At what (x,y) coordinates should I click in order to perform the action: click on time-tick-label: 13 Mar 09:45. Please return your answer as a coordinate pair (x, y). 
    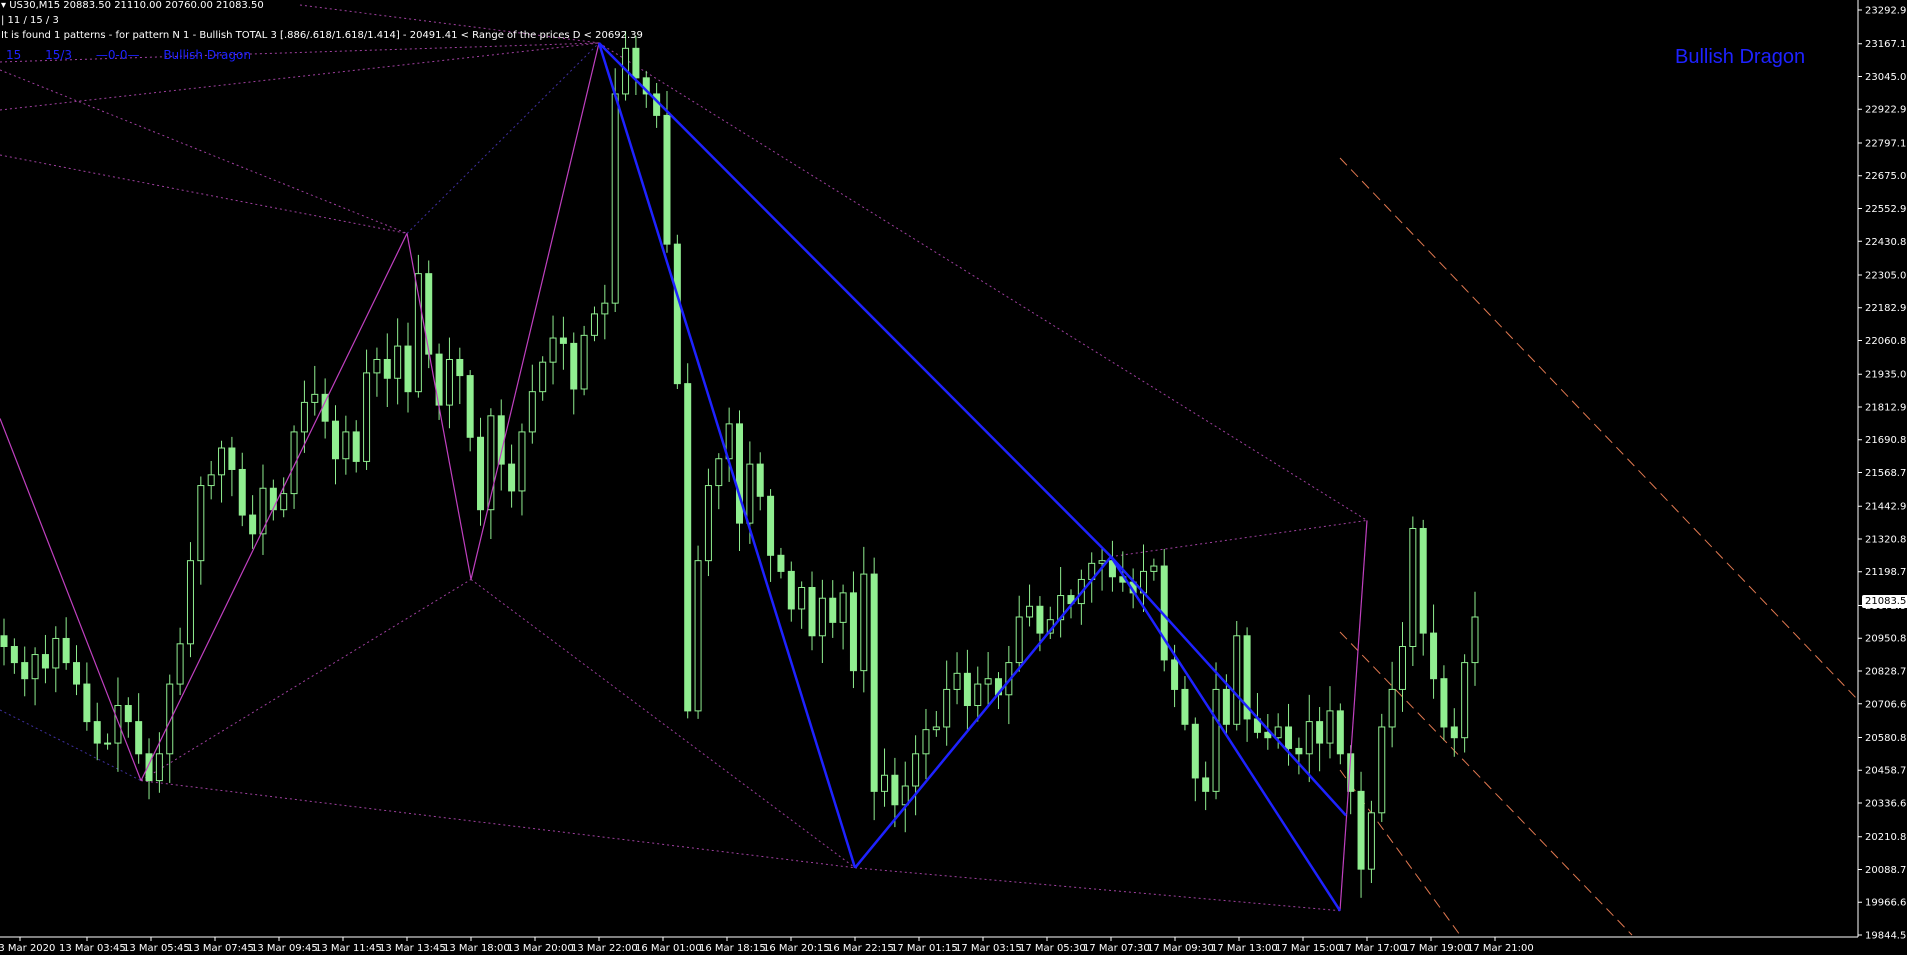
    Looking at the image, I should click on (284, 948).